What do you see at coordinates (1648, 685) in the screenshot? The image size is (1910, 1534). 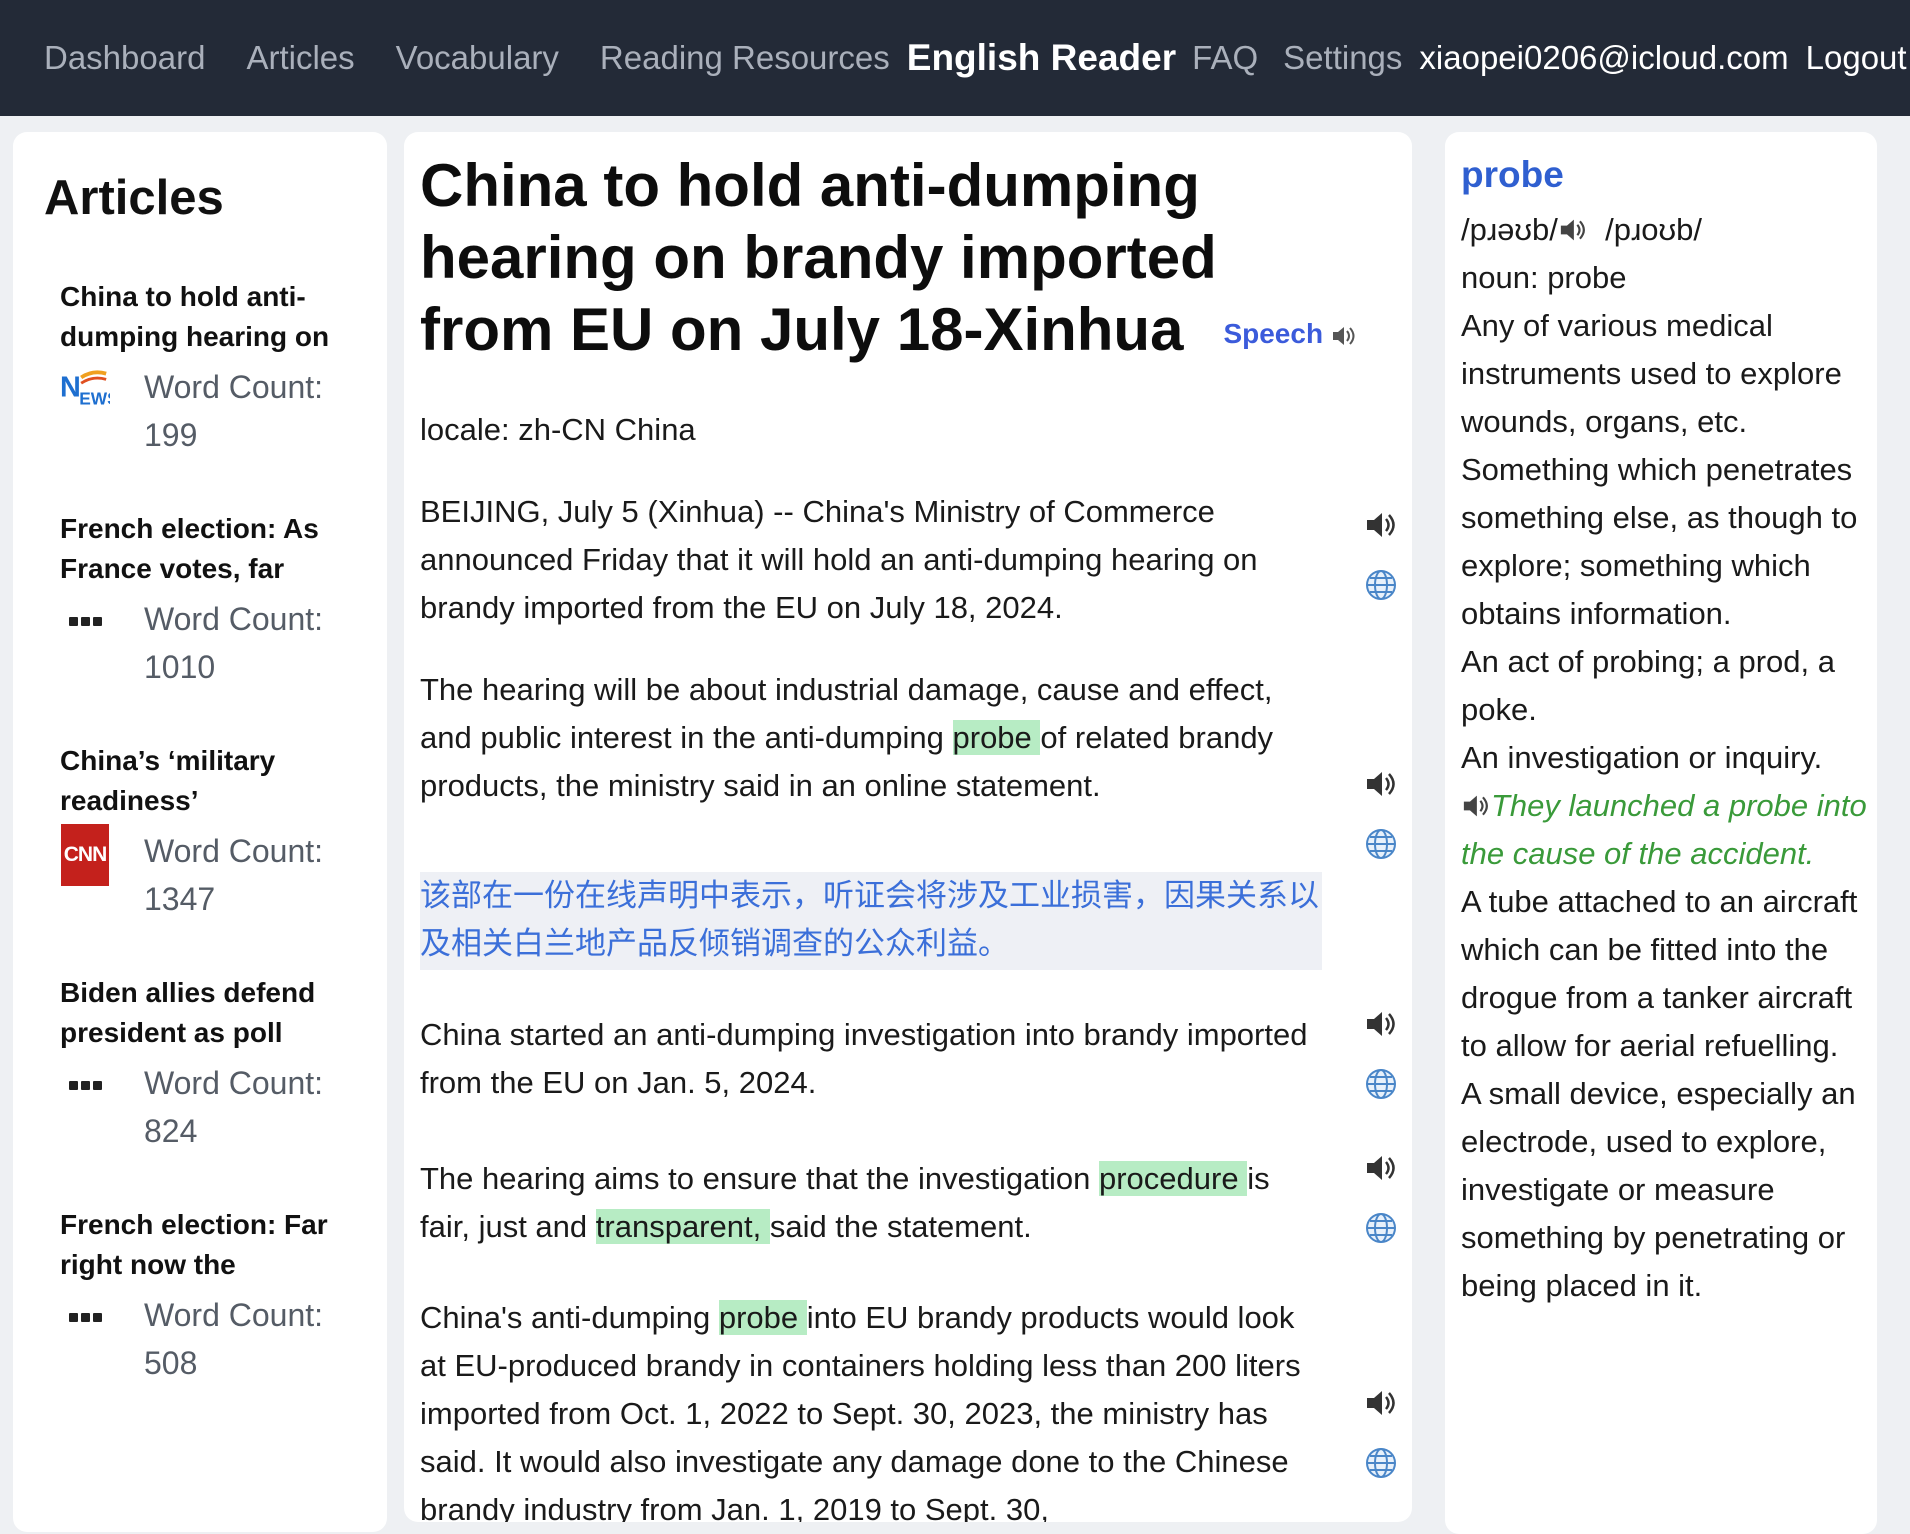 I see `definition: An act of probing; a prod, a poke.` at bounding box center [1648, 685].